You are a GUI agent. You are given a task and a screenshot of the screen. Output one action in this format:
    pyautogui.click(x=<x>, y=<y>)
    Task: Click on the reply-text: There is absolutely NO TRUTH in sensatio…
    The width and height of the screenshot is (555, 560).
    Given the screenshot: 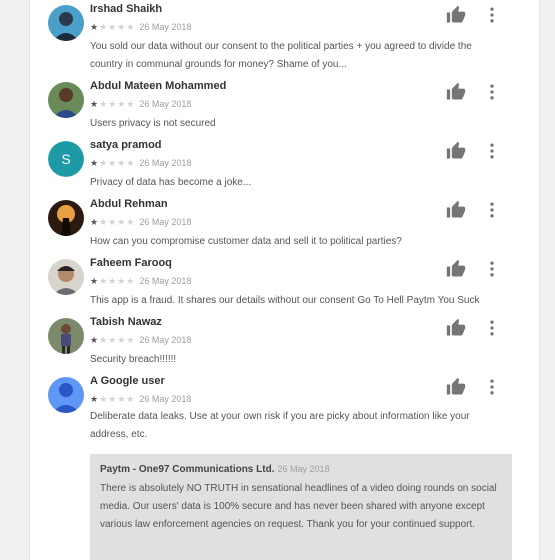 What is the action you would take?
    pyautogui.click(x=298, y=506)
    